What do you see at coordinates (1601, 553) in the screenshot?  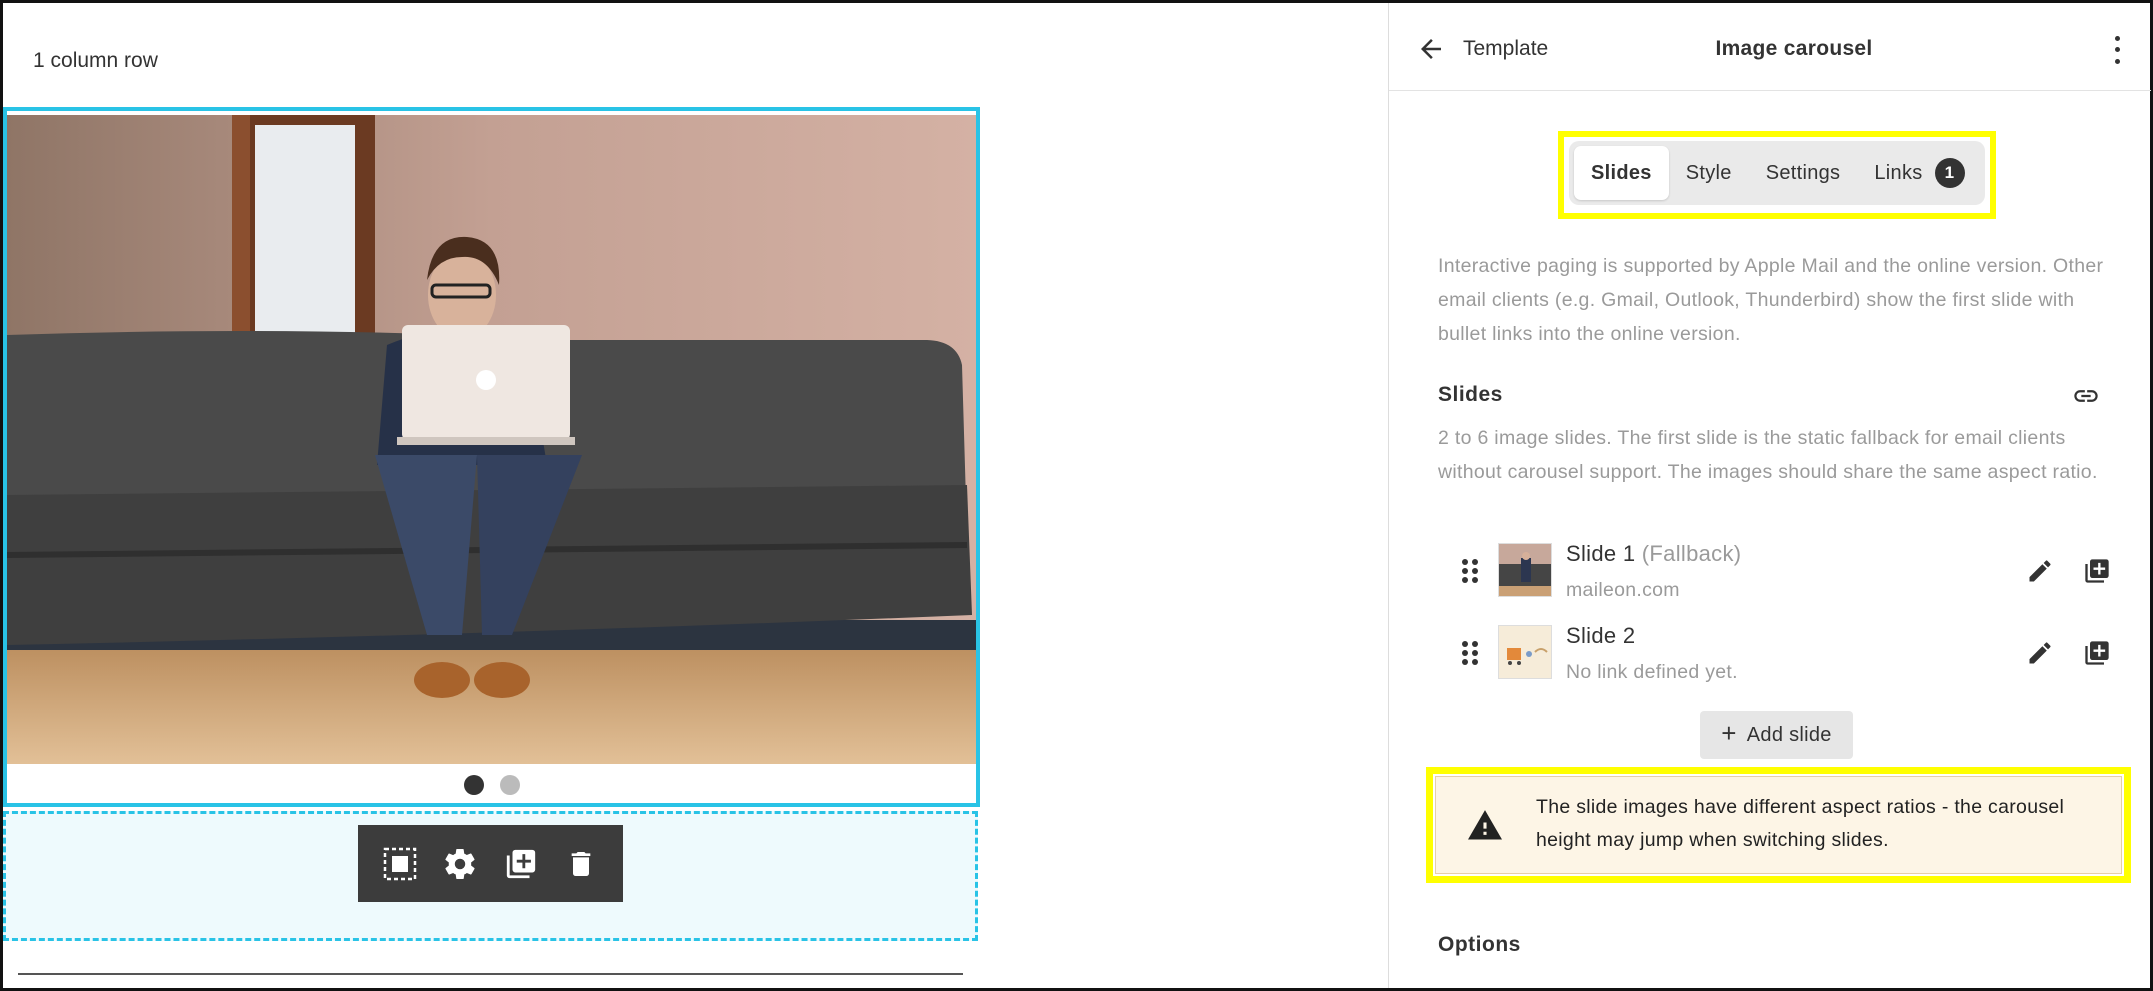 I see `slide-title: Slide 1` at bounding box center [1601, 553].